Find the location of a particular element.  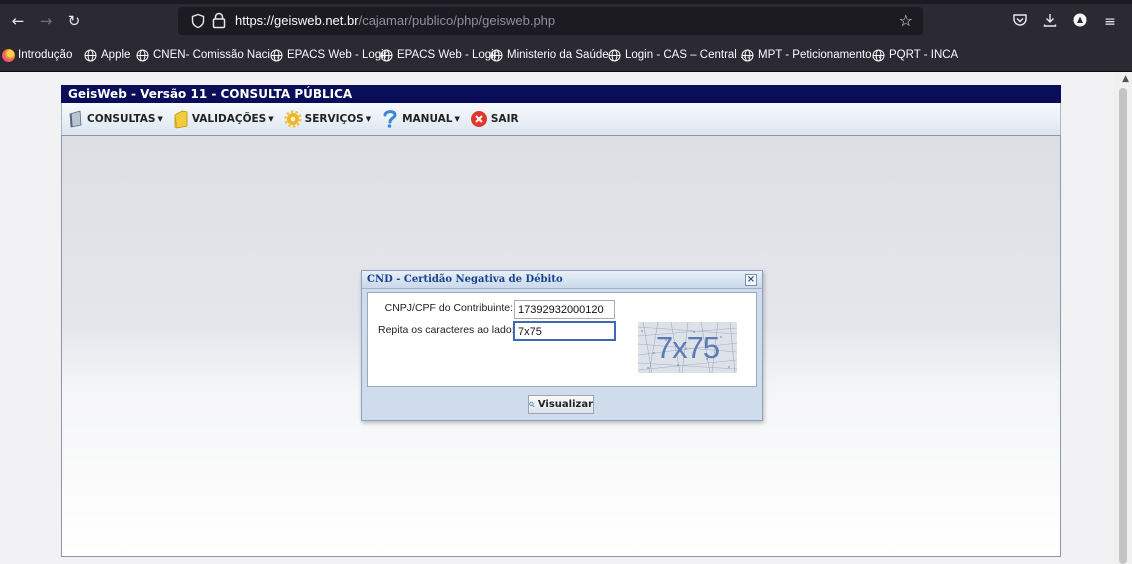

page-scrollbar: ▲ is located at coordinates (1123, 318).